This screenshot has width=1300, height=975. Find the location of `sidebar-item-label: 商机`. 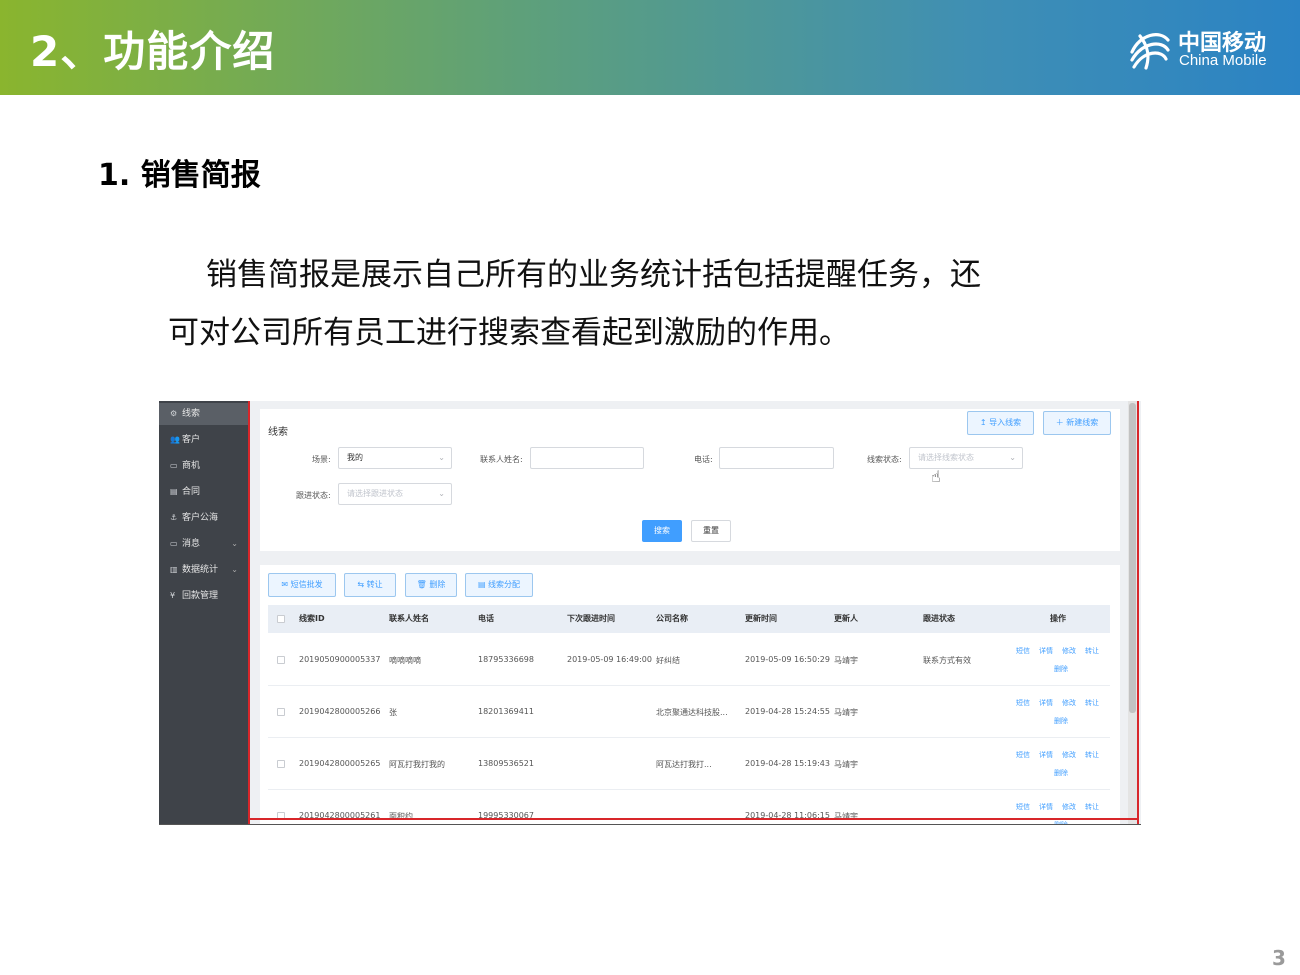

sidebar-item-label: 商机 is located at coordinates (191, 466).